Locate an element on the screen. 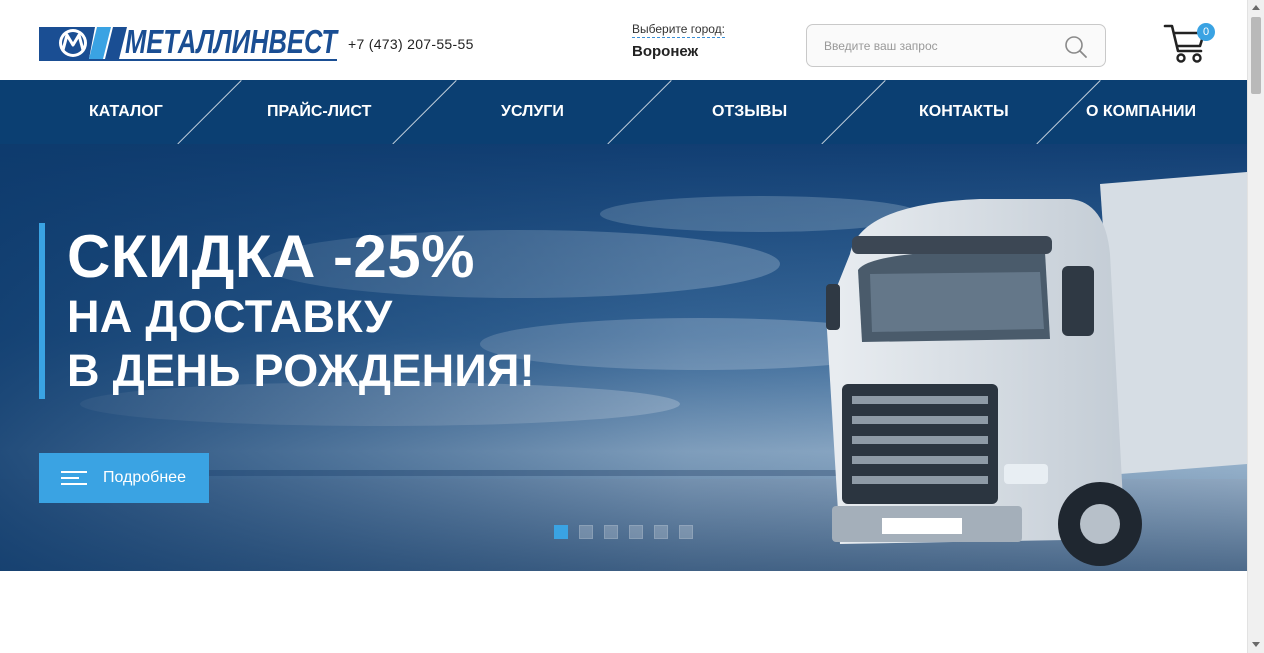  page-scrollbar is located at coordinates (1255, 326).